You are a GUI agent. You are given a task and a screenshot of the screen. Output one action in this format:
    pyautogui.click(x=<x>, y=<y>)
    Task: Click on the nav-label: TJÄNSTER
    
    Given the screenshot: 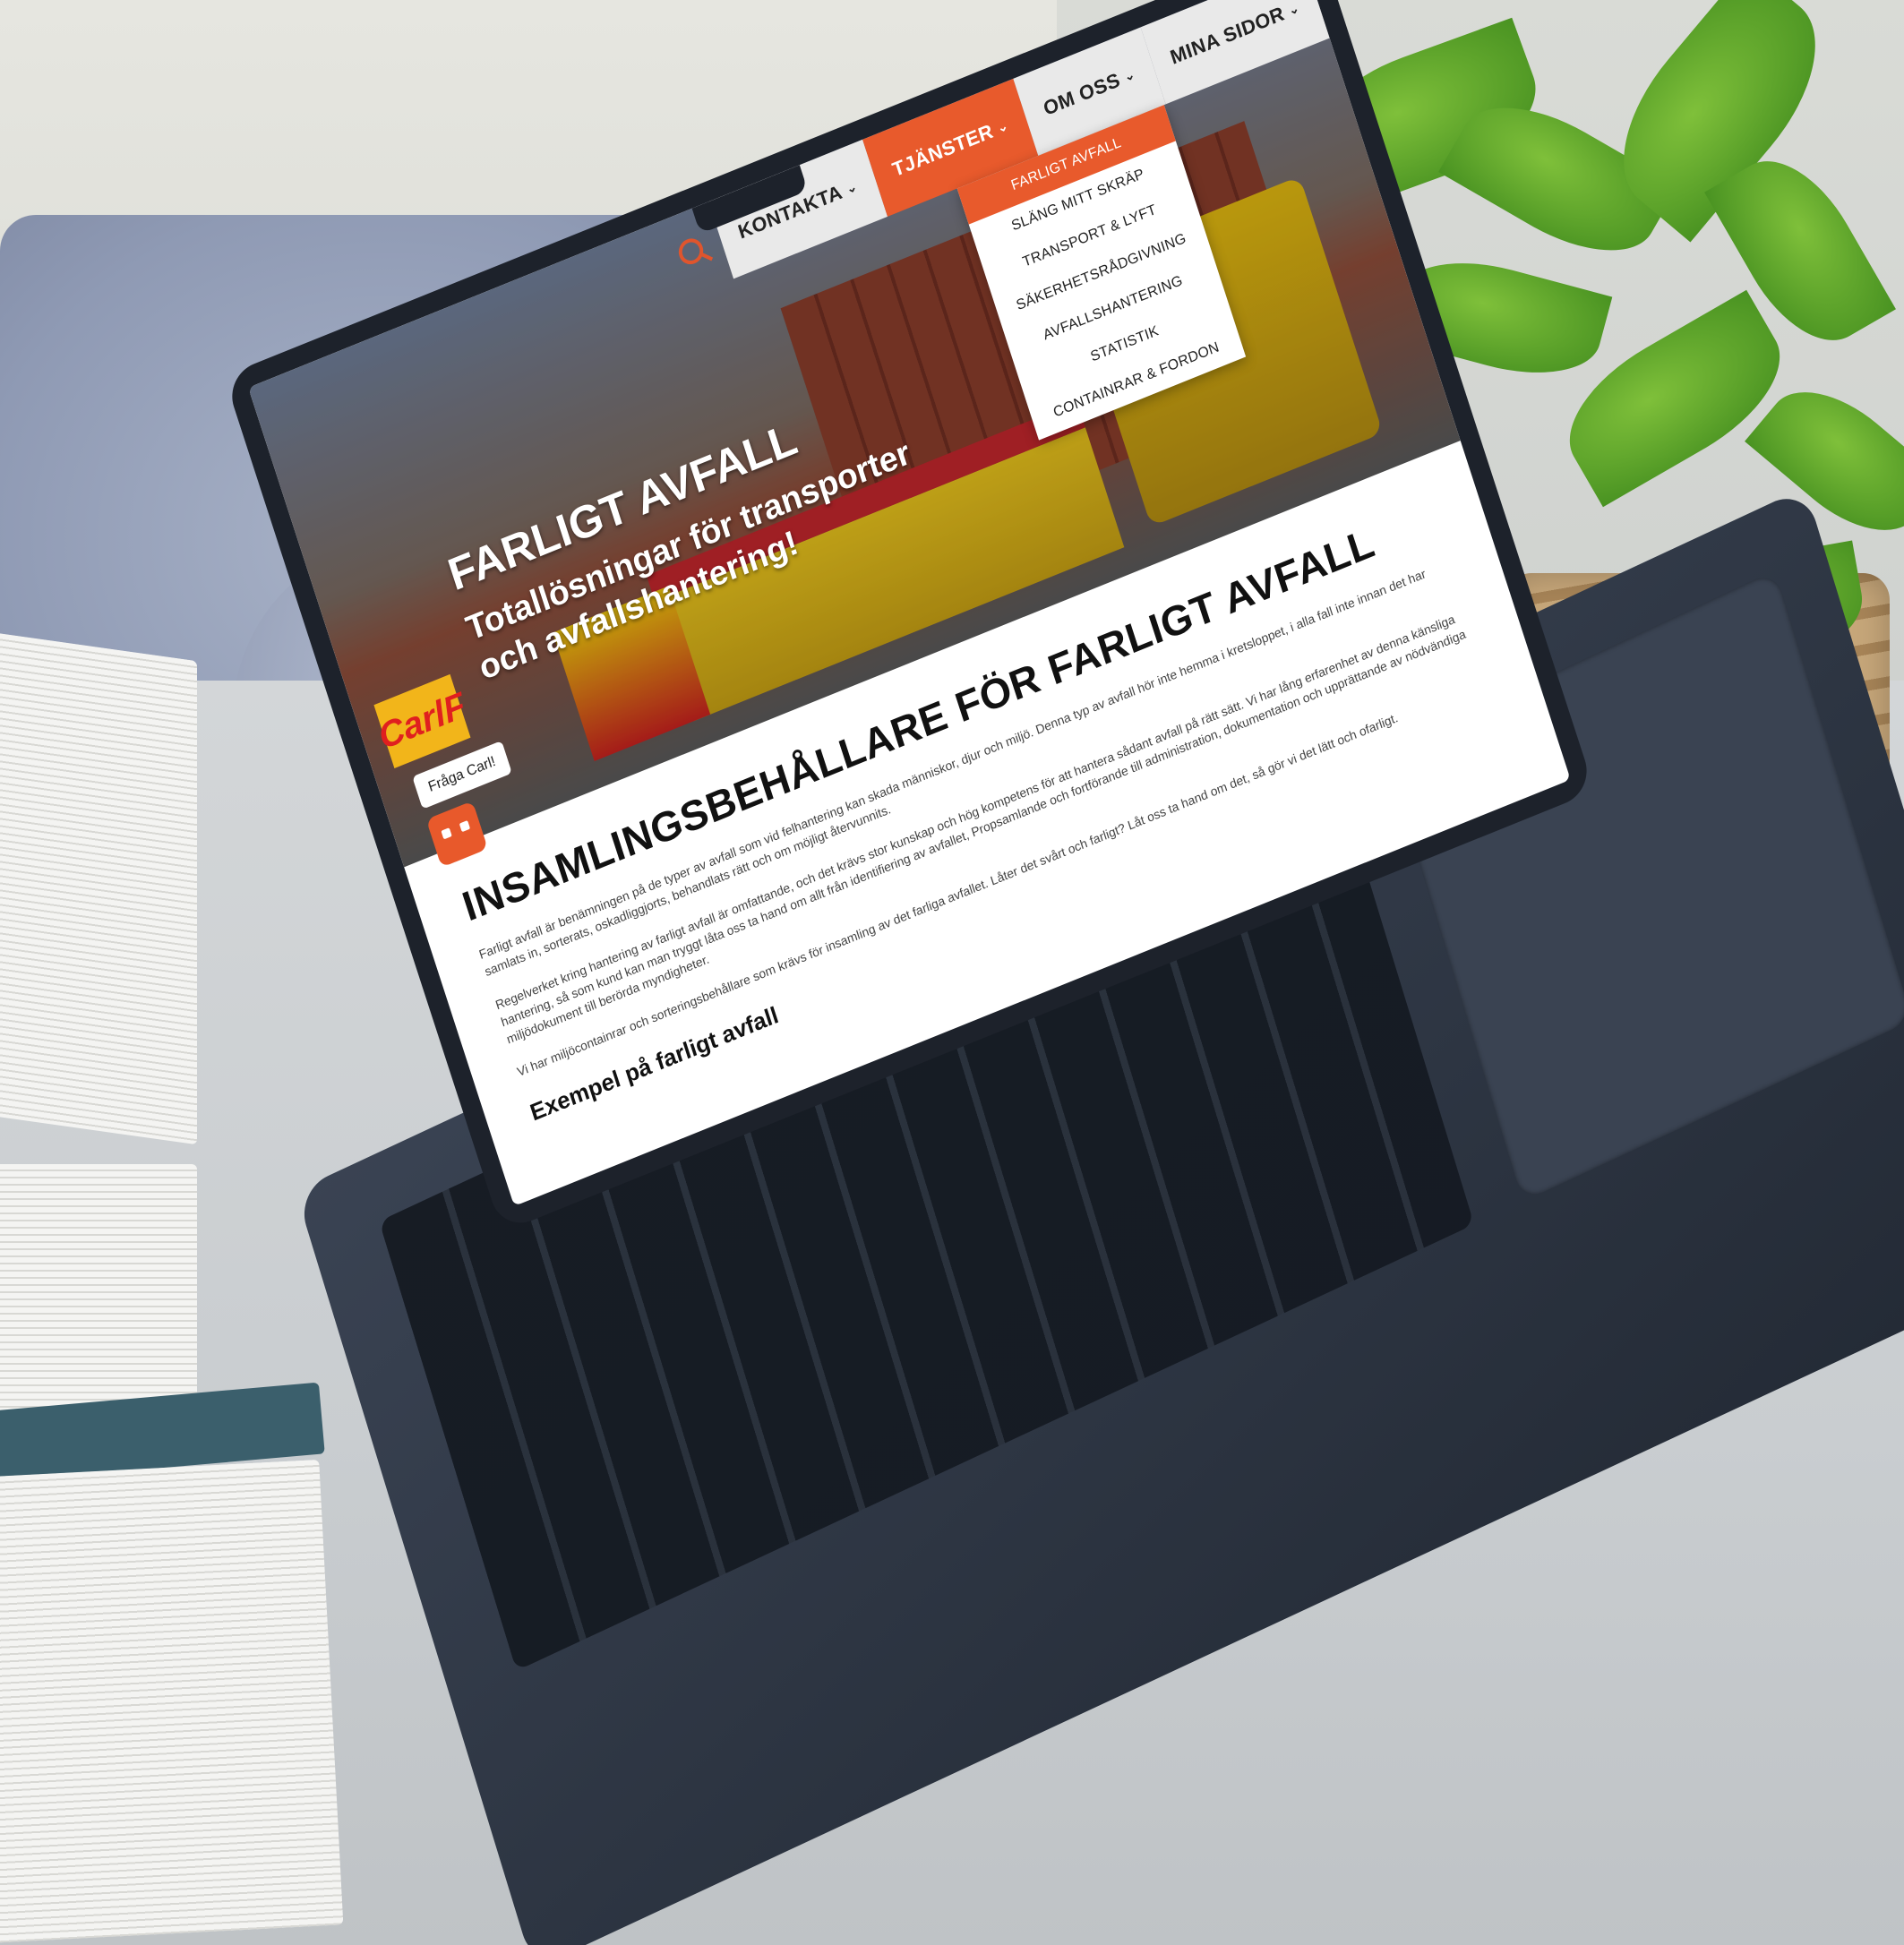 What is the action you would take?
    pyautogui.click(x=943, y=150)
    